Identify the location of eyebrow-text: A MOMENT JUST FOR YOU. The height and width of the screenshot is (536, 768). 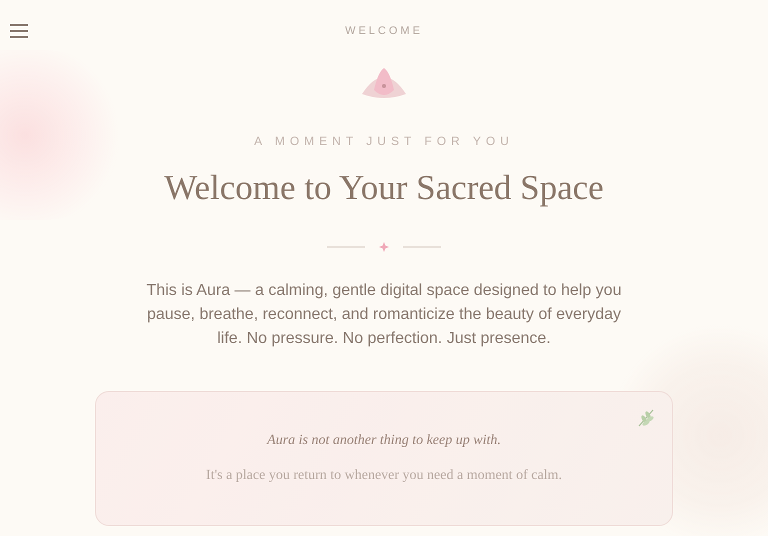
(384, 141).